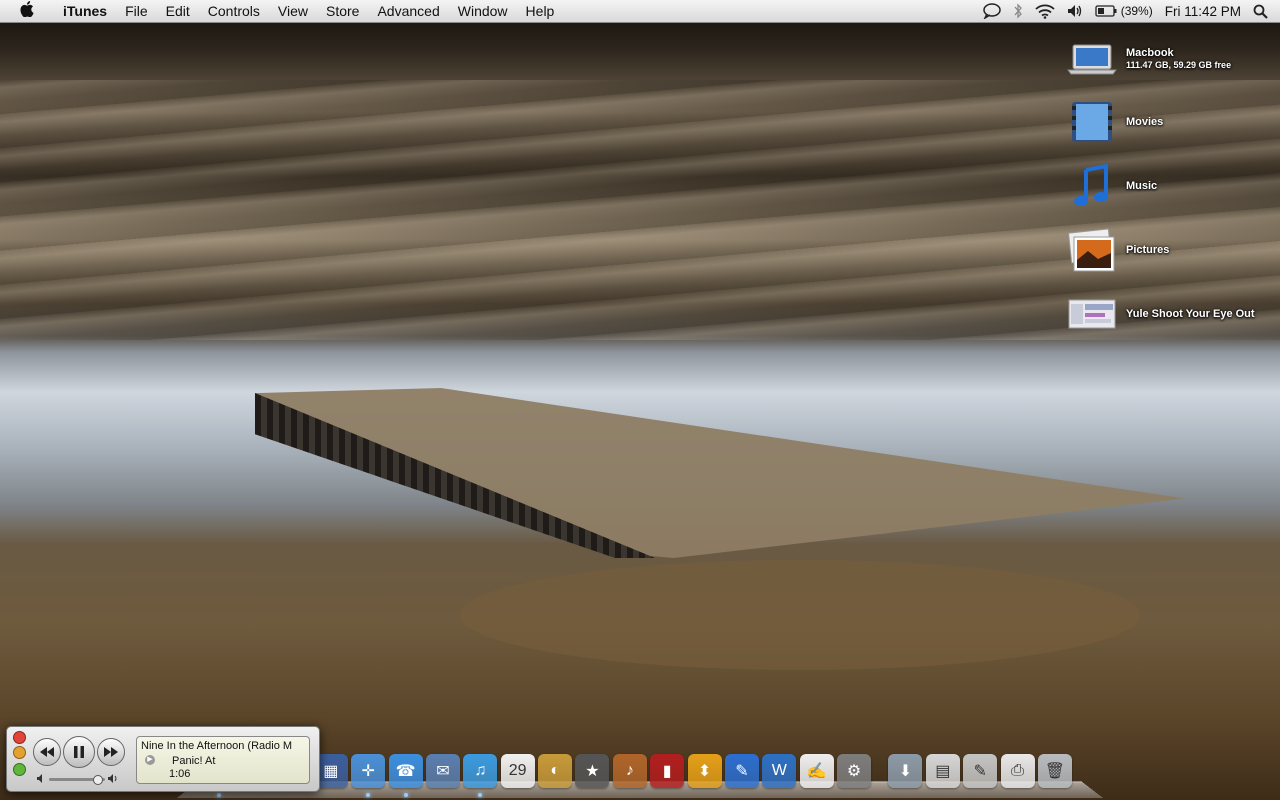 The height and width of the screenshot is (800, 1280). I want to click on display-mode-icon: ▶, so click(150, 760).